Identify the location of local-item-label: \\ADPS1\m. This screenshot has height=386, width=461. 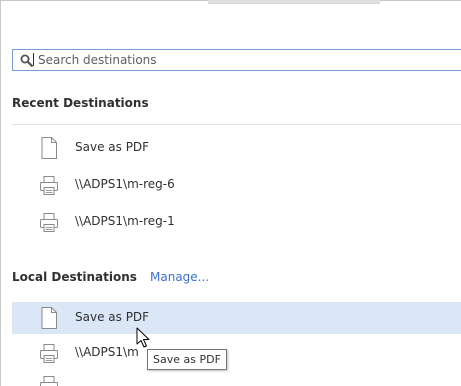
(107, 352).